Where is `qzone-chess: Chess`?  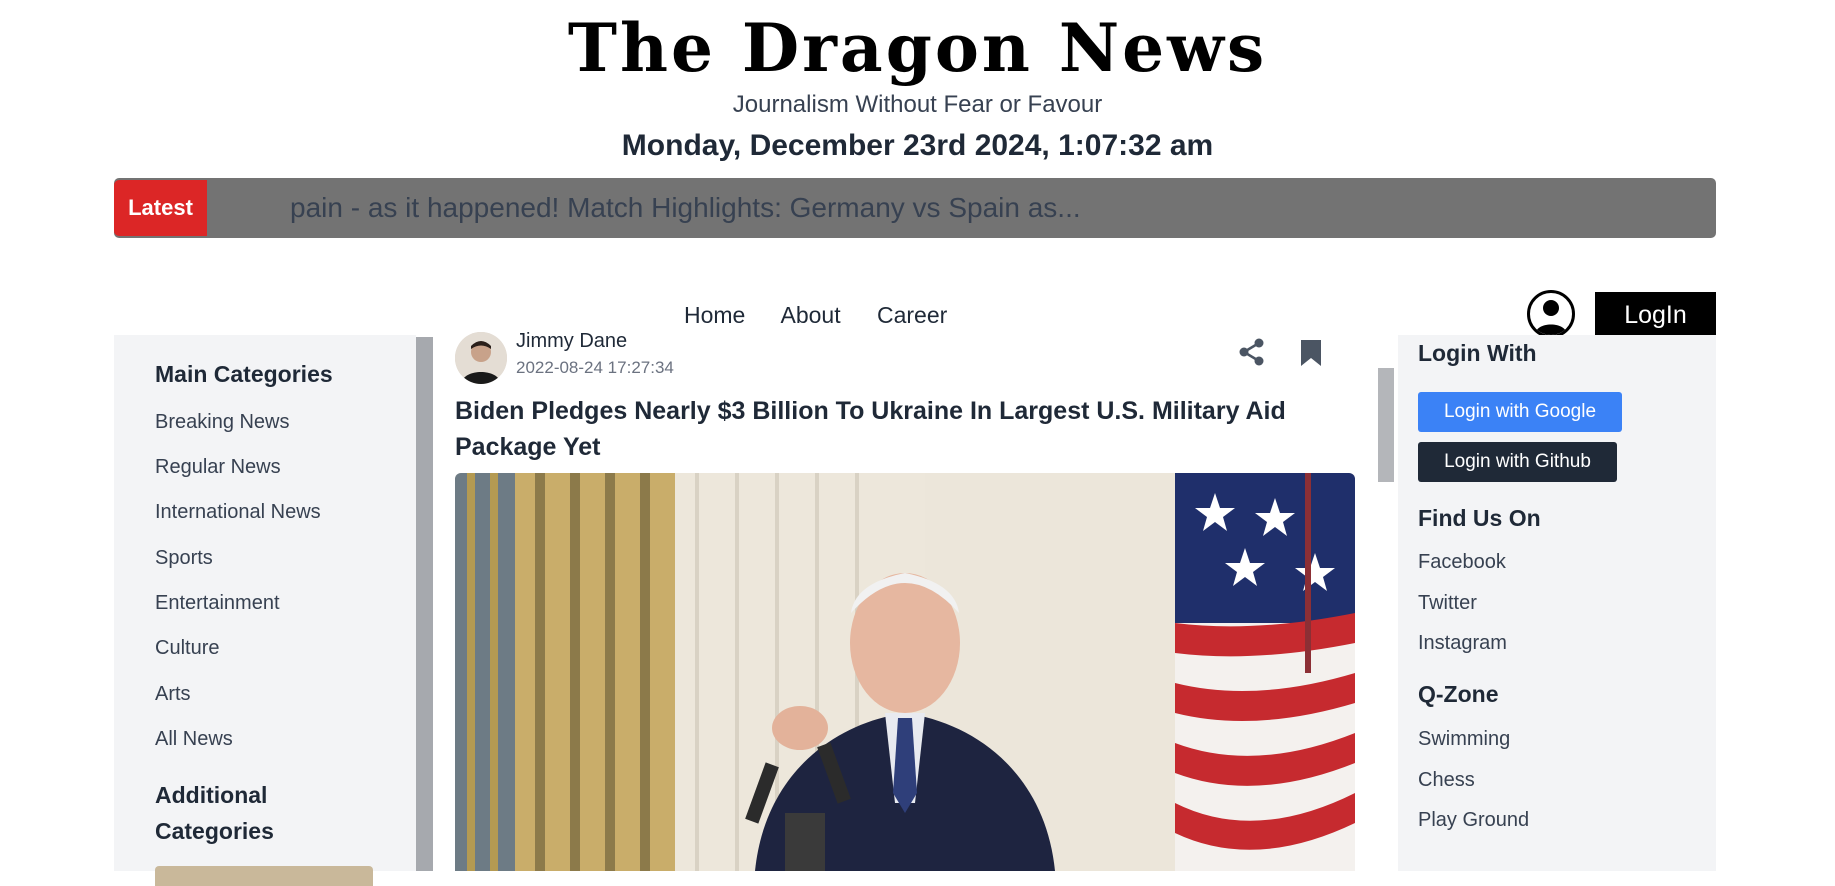 qzone-chess: Chess is located at coordinates (1446, 780).